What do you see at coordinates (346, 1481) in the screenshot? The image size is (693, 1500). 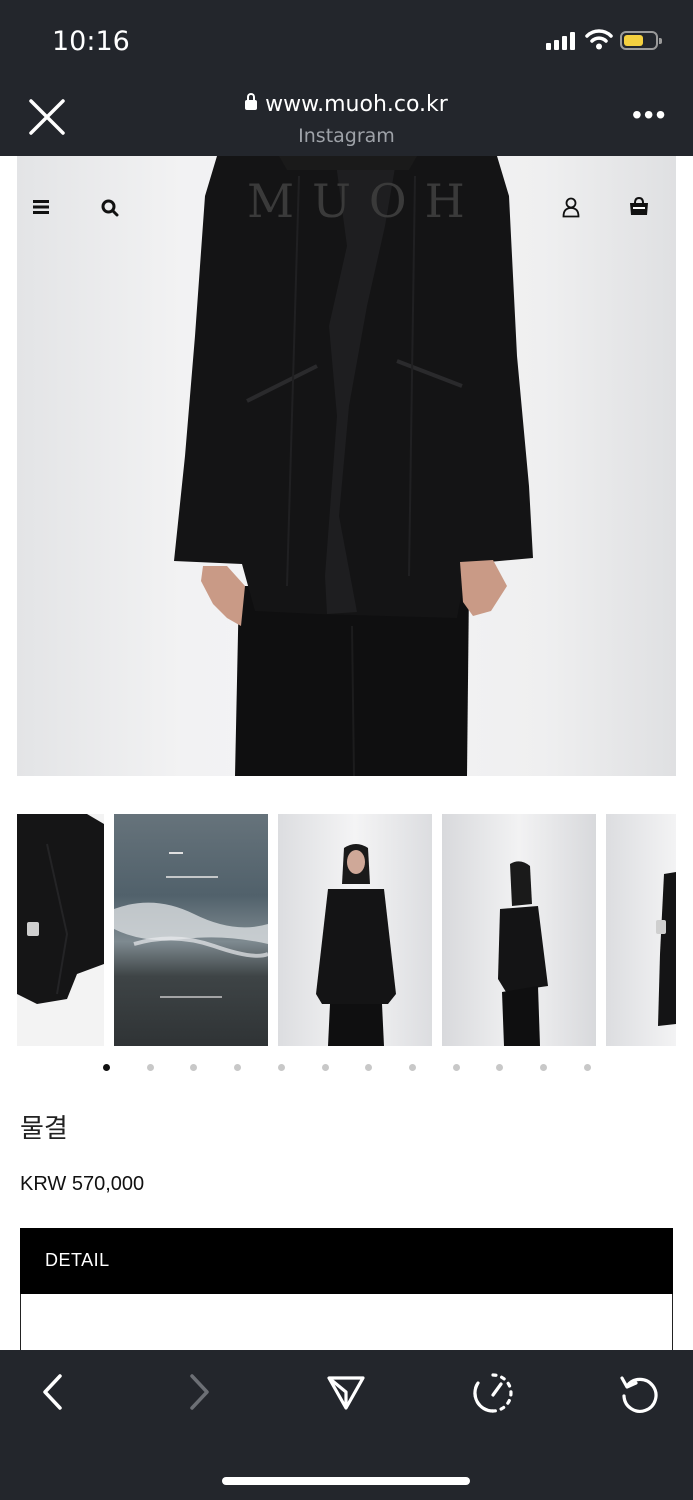 I see `home-indicator` at bounding box center [346, 1481].